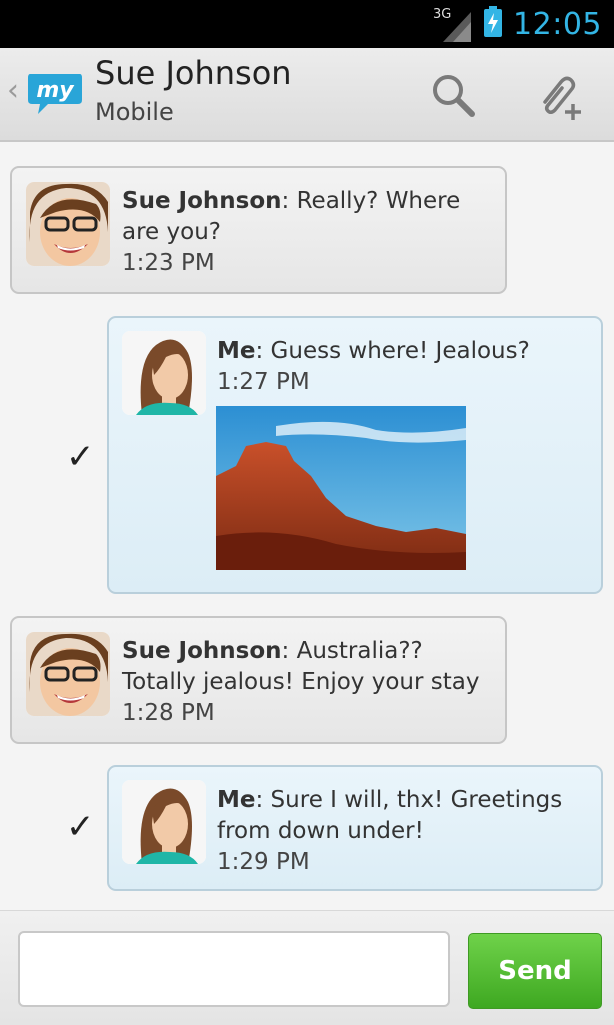 The height and width of the screenshot is (1025, 614). I want to click on message-time: 1:23 PM, so click(168, 263).